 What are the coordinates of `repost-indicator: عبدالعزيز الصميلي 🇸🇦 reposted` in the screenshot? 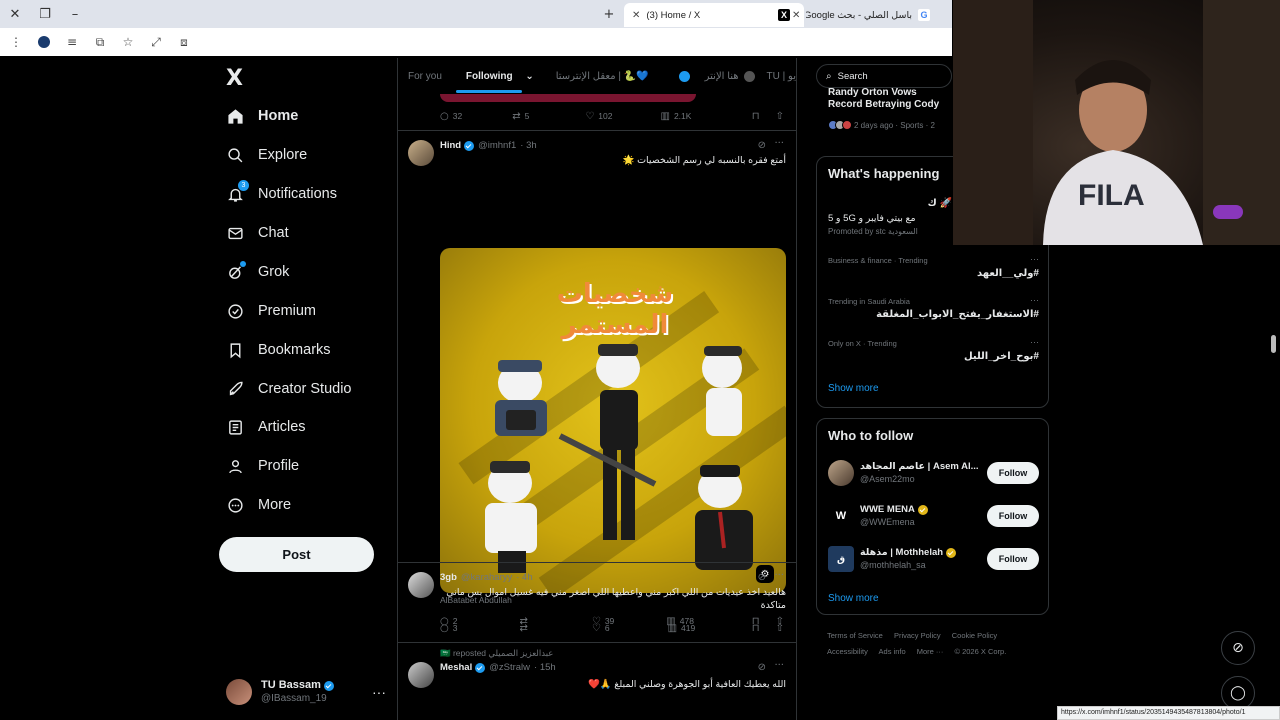 It's located at (496, 653).